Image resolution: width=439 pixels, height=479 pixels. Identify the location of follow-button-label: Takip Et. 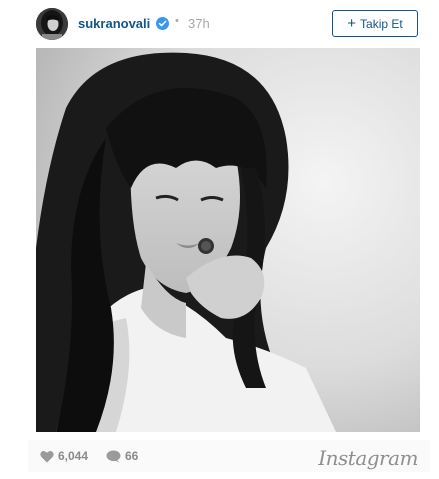
(381, 23).